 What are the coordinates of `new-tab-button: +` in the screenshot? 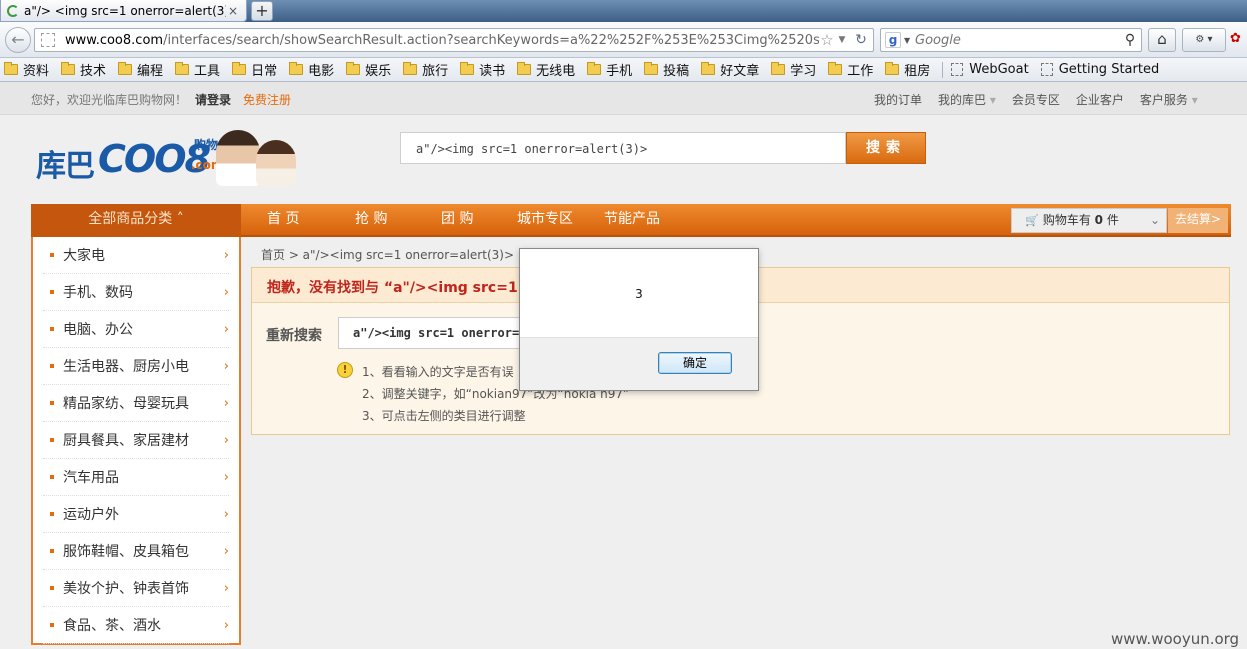 It's located at (262, 11).